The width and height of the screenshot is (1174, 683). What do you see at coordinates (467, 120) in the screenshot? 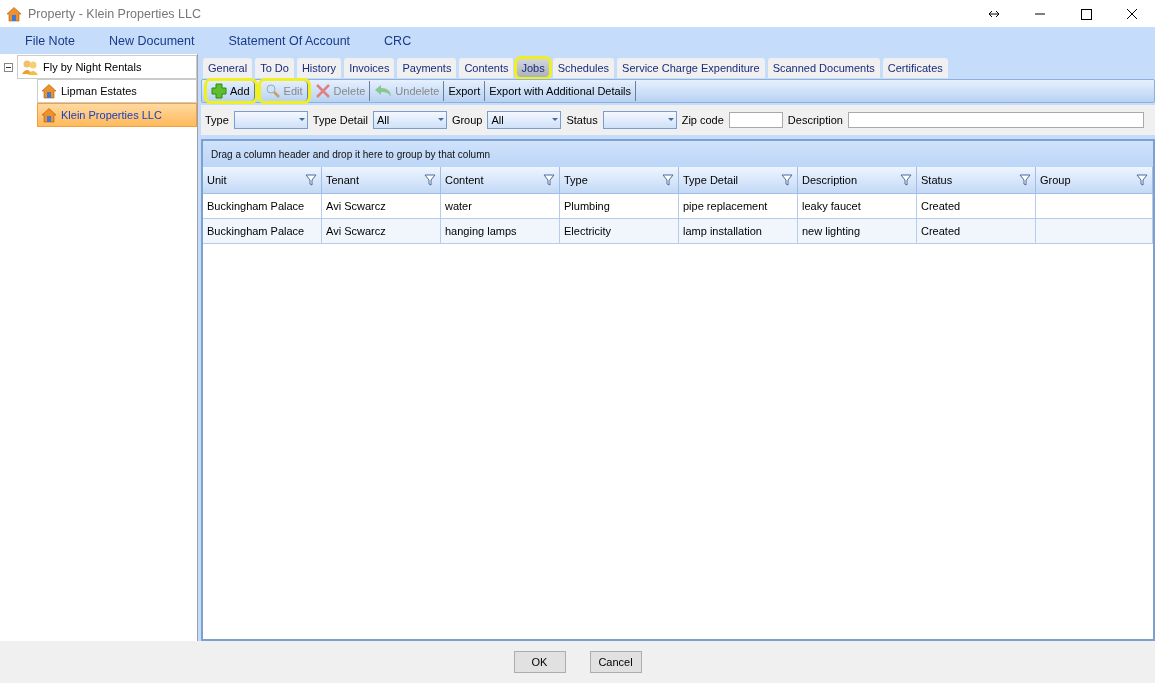
I see `filter-label: Group` at bounding box center [467, 120].